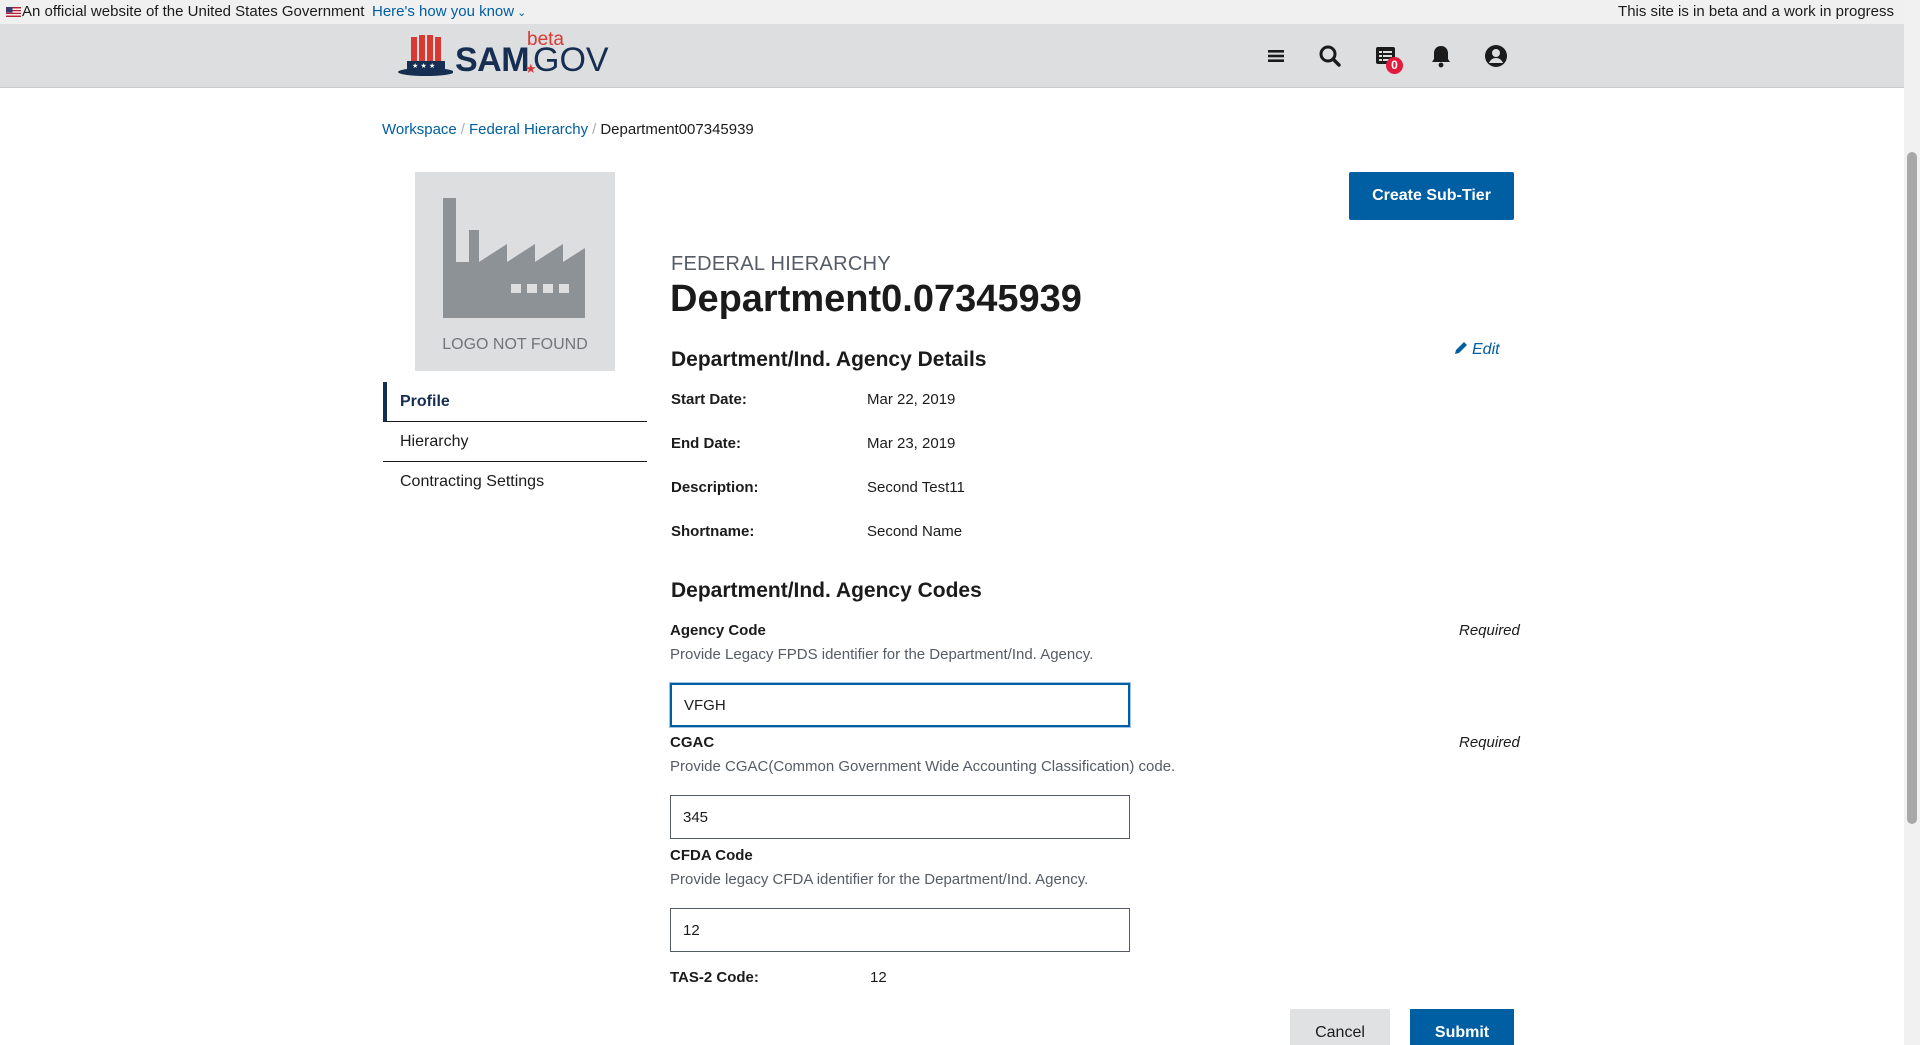 The image size is (1920, 1045). I want to click on create-sub-tier-button: Create Sub-Tier, so click(1431, 196).